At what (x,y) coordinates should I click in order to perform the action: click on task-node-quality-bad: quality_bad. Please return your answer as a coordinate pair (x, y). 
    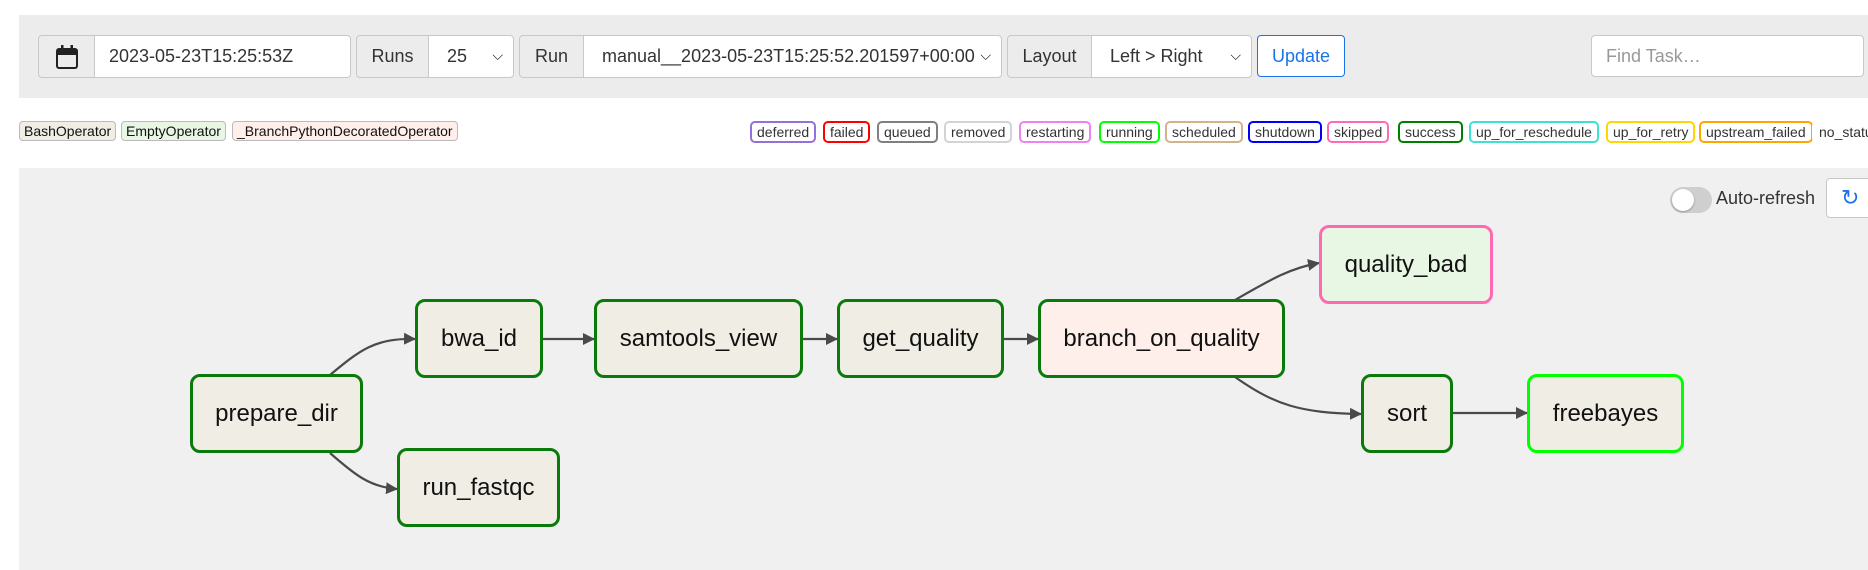
    Looking at the image, I should click on (1406, 264).